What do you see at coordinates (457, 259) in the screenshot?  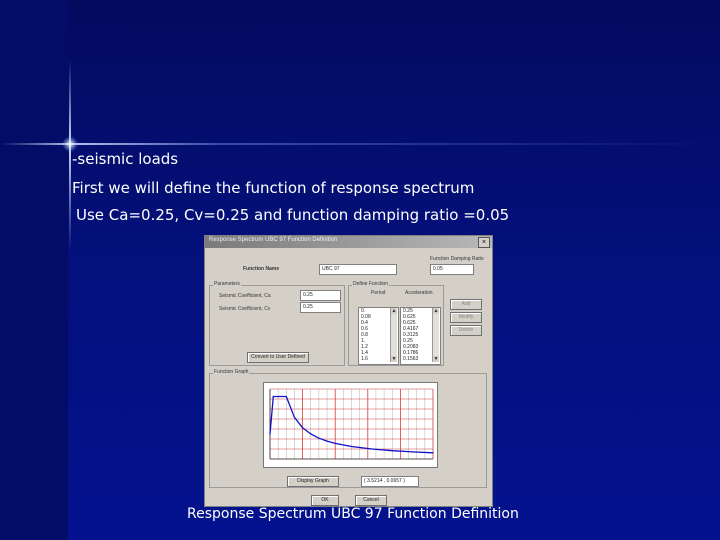 I see `damping-group-label: Function Damping Ratio` at bounding box center [457, 259].